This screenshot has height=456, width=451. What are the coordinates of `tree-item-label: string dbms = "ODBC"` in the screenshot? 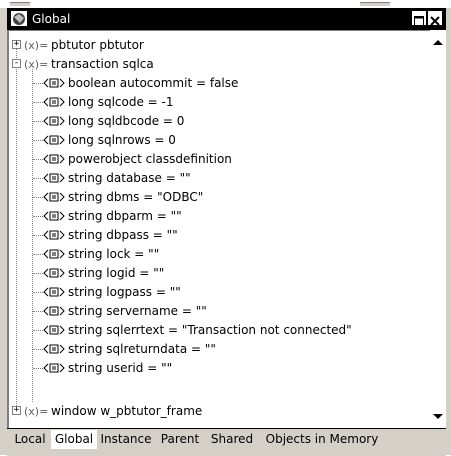 It's located at (136, 197).